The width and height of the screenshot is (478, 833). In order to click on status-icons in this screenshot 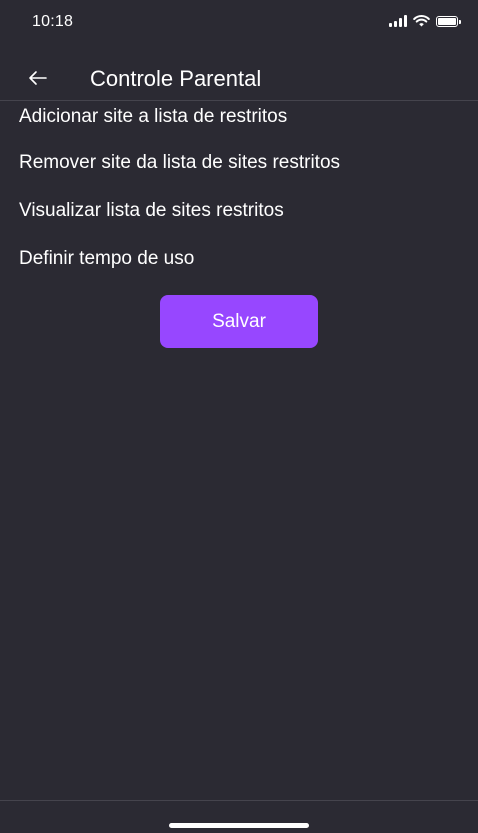, I will do `click(425, 21)`.